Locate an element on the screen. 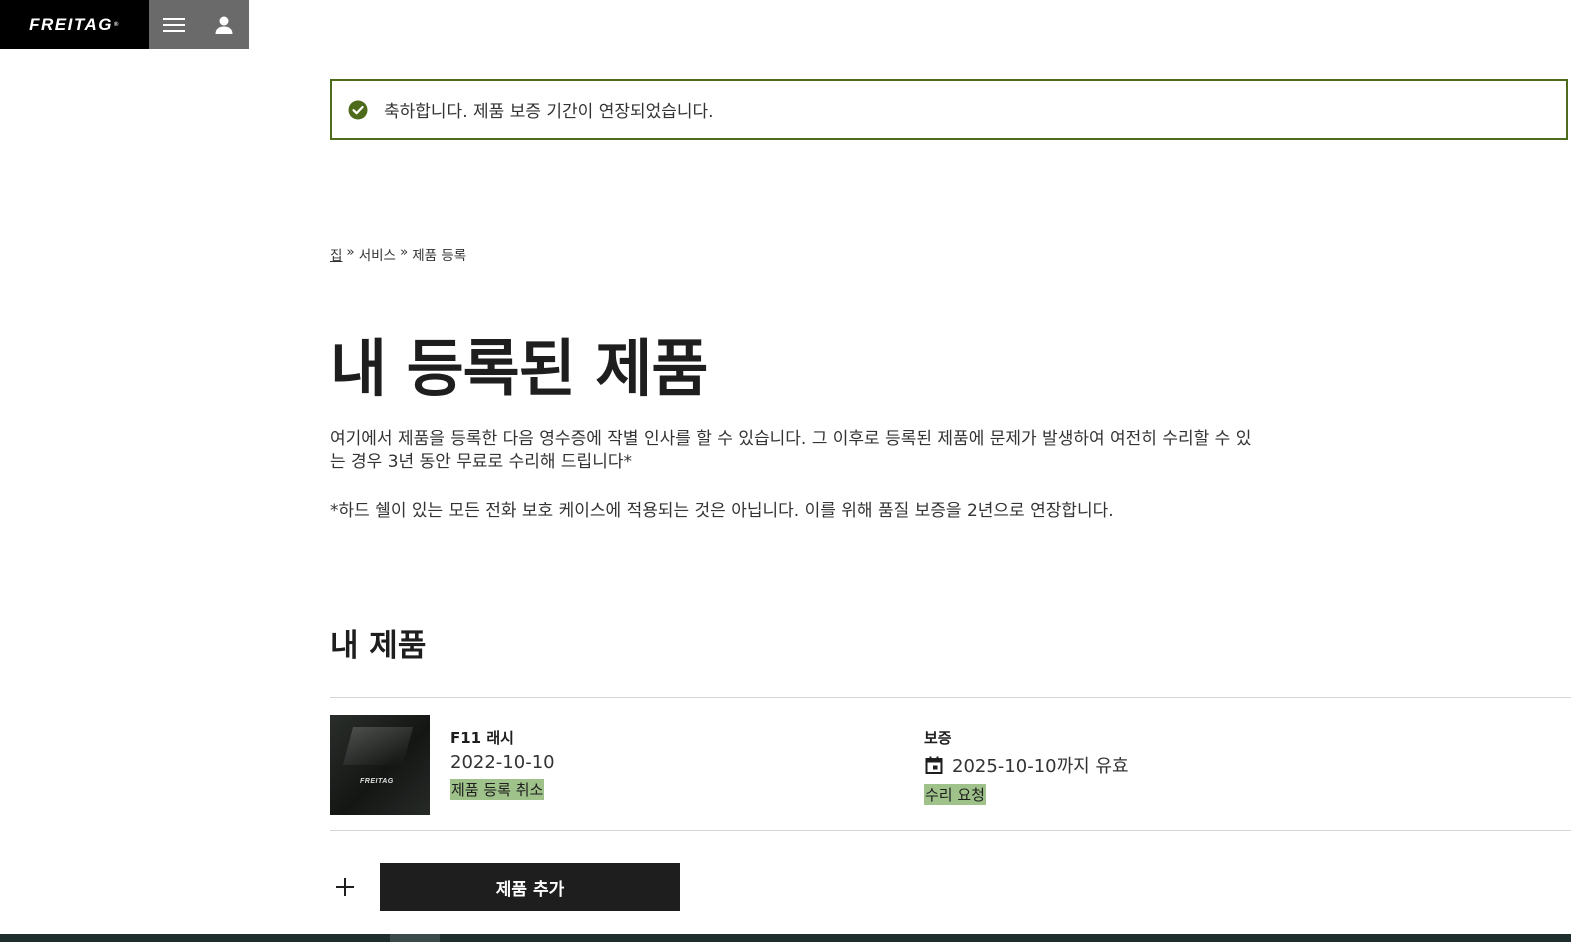 Image resolution: width=1571 pixels, height=942 pixels. top-bar: FREITAG ® is located at coordinates (124, 24).